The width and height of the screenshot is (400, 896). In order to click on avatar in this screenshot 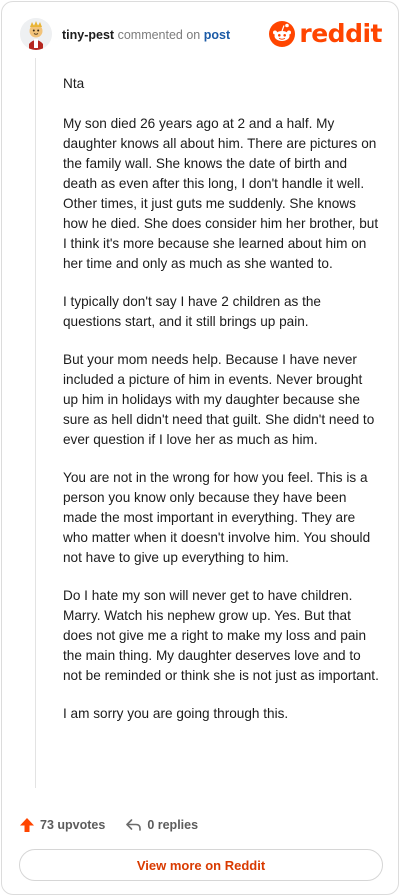, I will do `click(36, 34)`.